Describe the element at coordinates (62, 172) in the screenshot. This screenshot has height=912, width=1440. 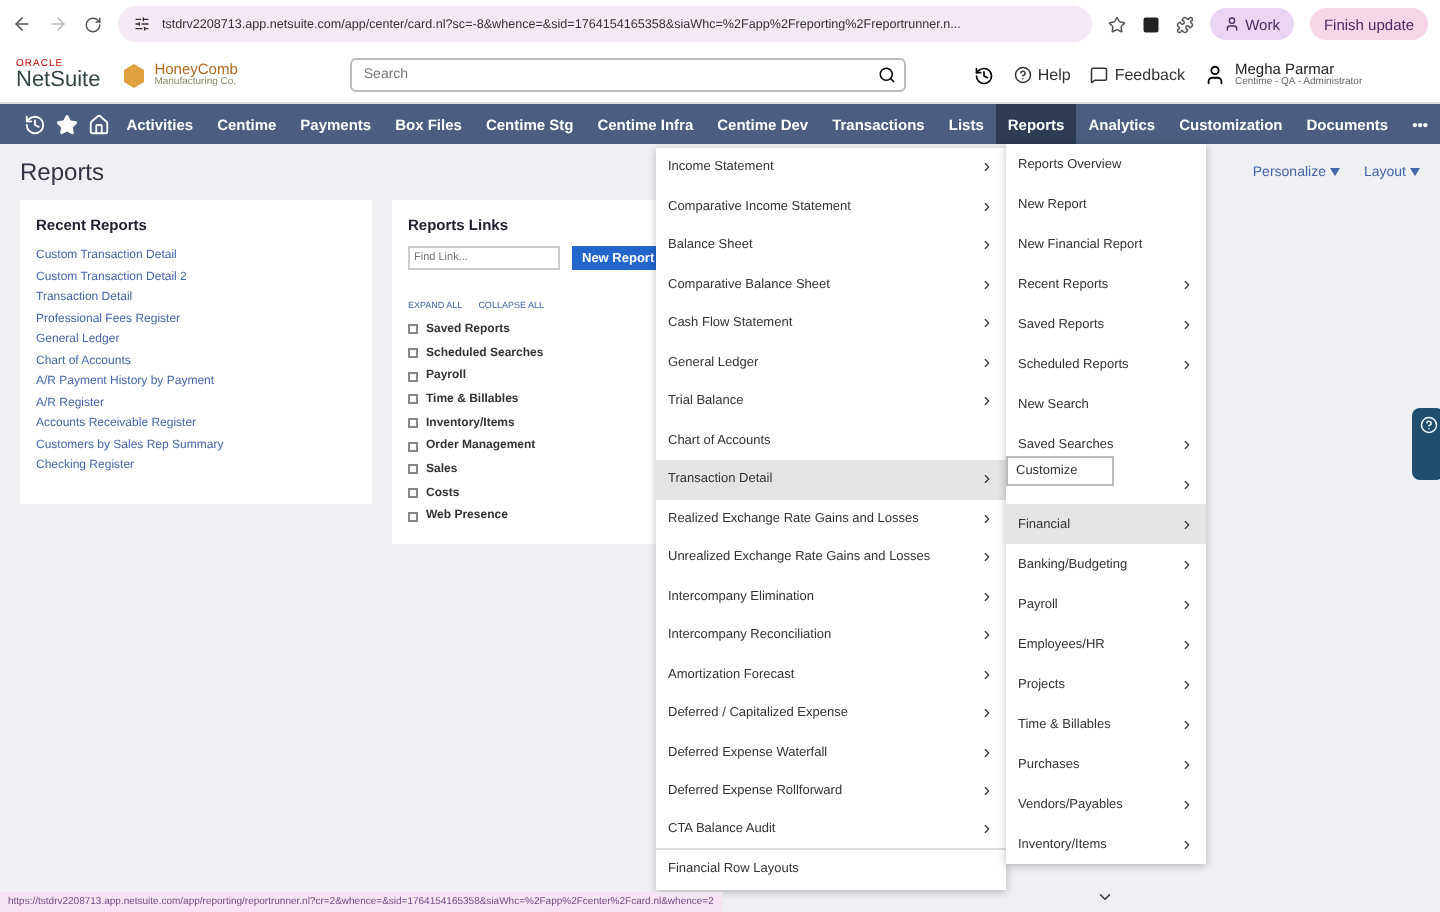
I see `page-title: Reports` at that location.